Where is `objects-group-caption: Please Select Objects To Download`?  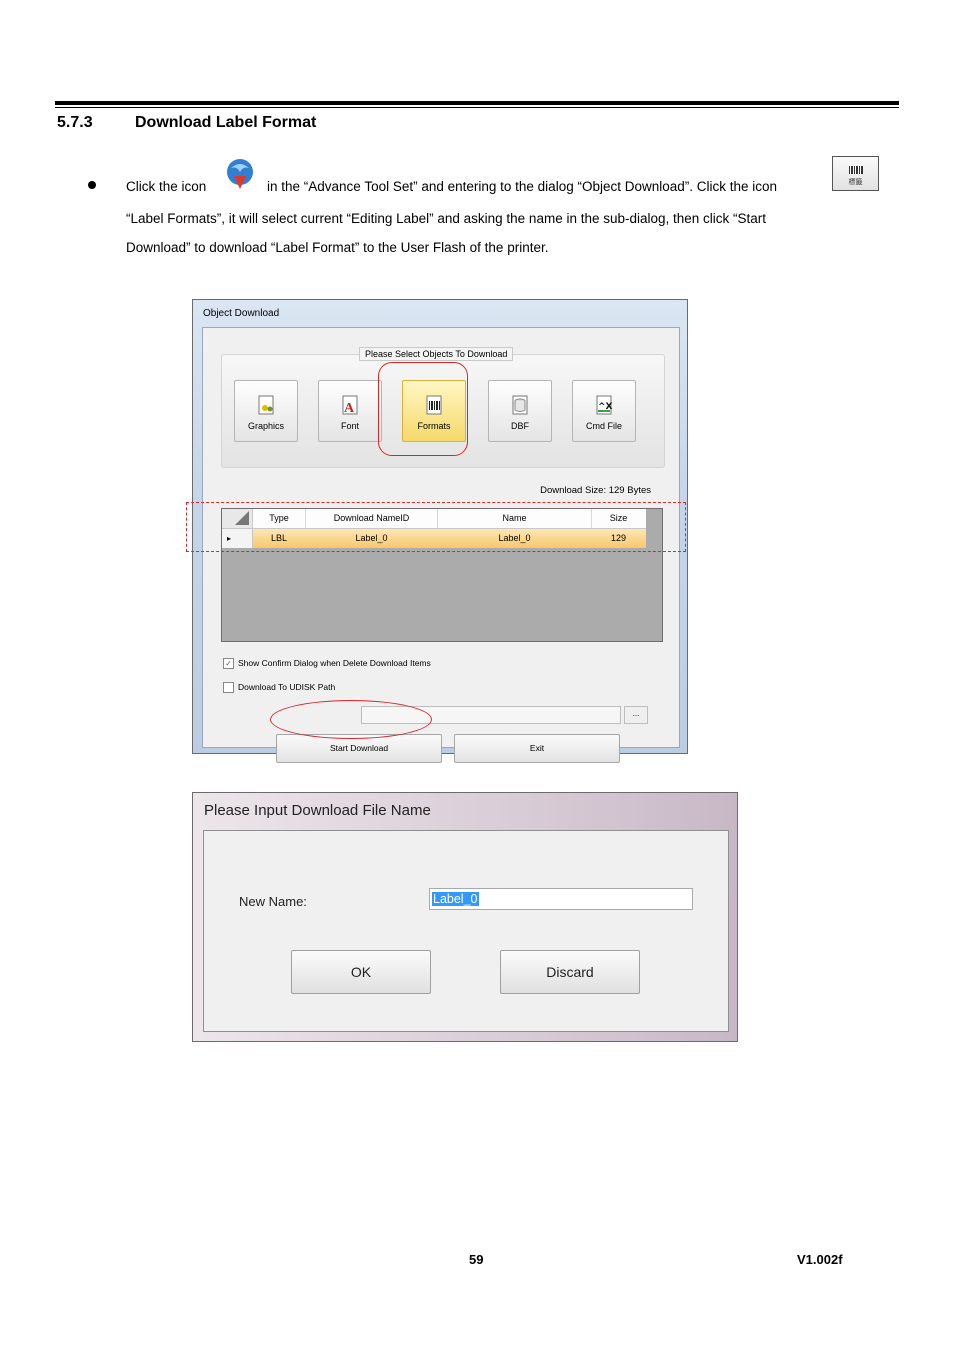
objects-group-caption: Please Select Objects To Download is located at coordinates (436, 354).